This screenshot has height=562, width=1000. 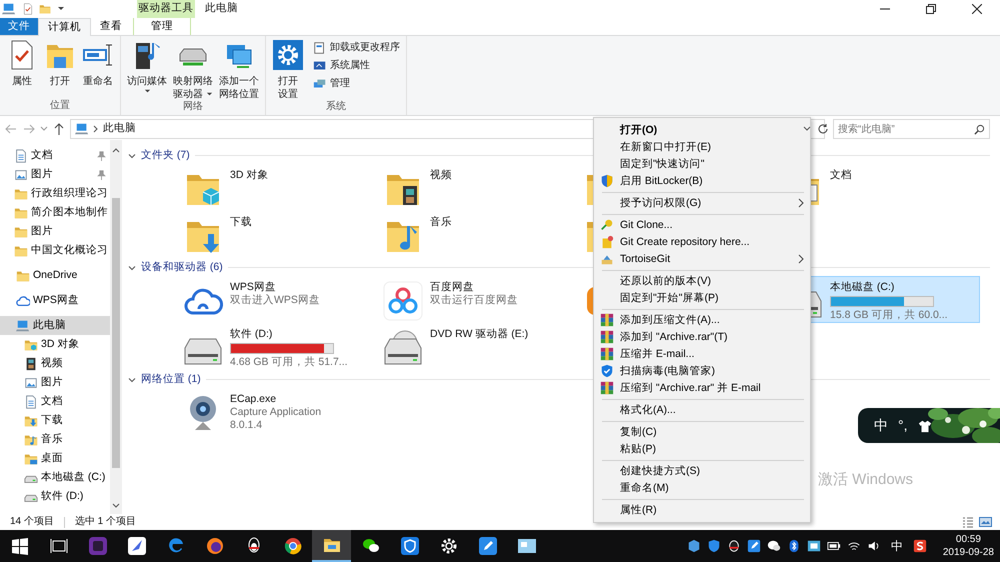 I want to click on menu-item: 固定到"快速访问", so click(x=702, y=164).